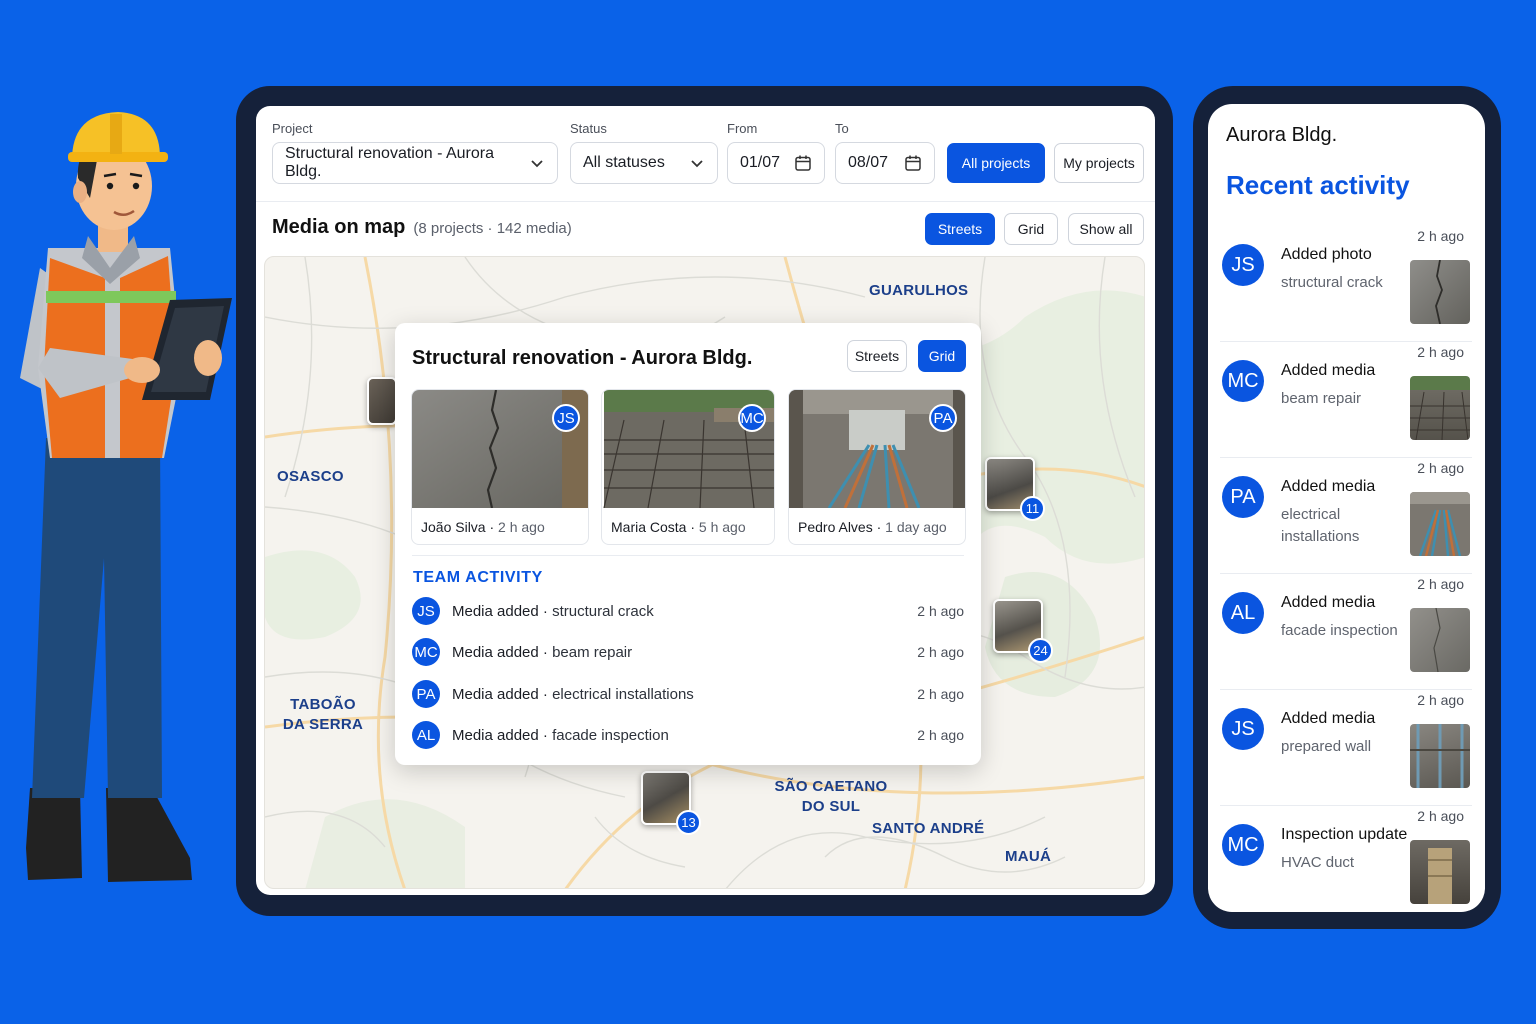 The image size is (1536, 1024). I want to click on media-card: MC Maria Costa · 5 h ago, so click(688, 467).